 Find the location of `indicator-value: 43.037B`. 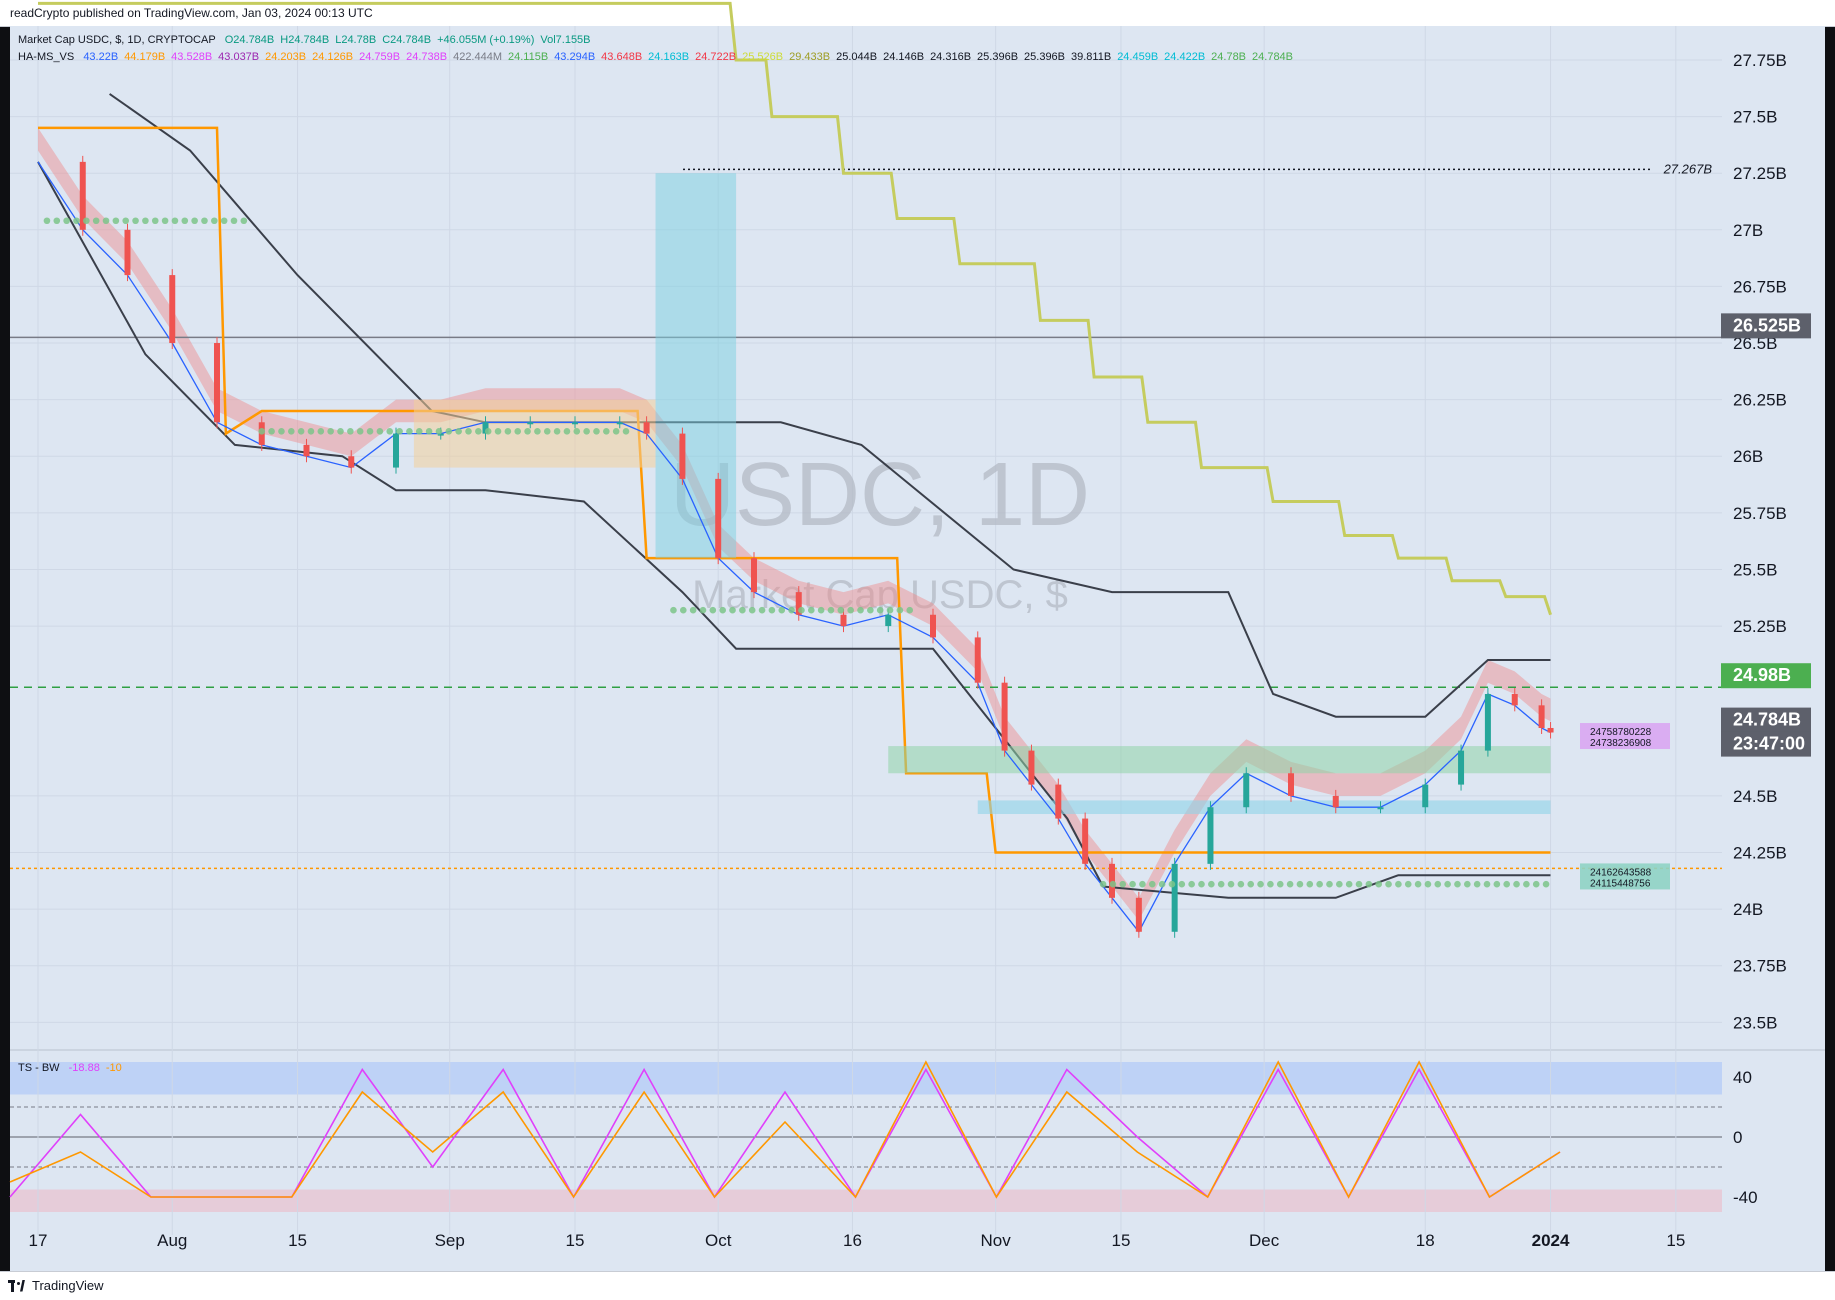

indicator-value: 43.037B is located at coordinates (239, 57).